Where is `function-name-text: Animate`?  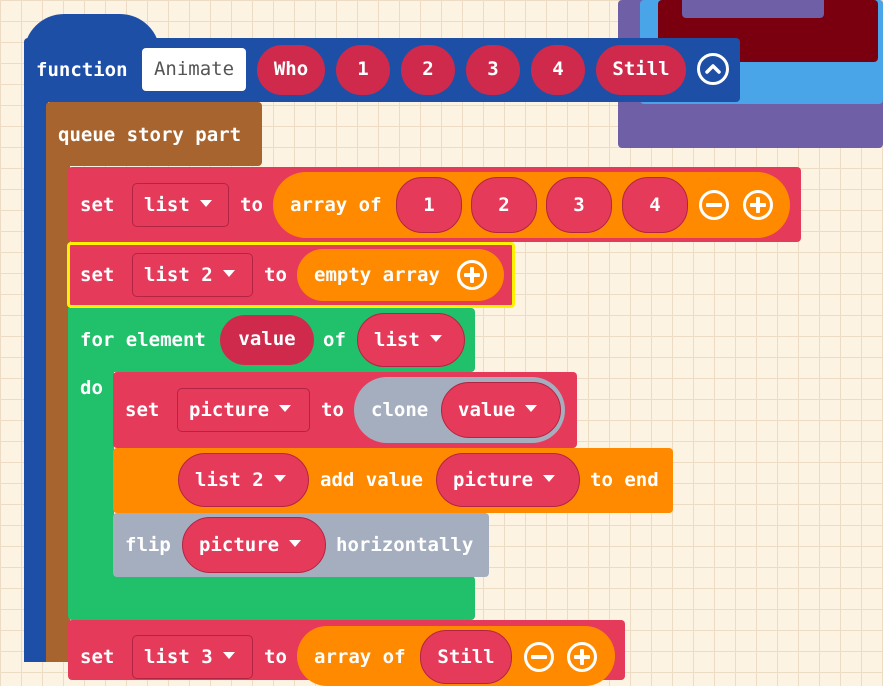 function-name-text: Animate is located at coordinates (194, 69).